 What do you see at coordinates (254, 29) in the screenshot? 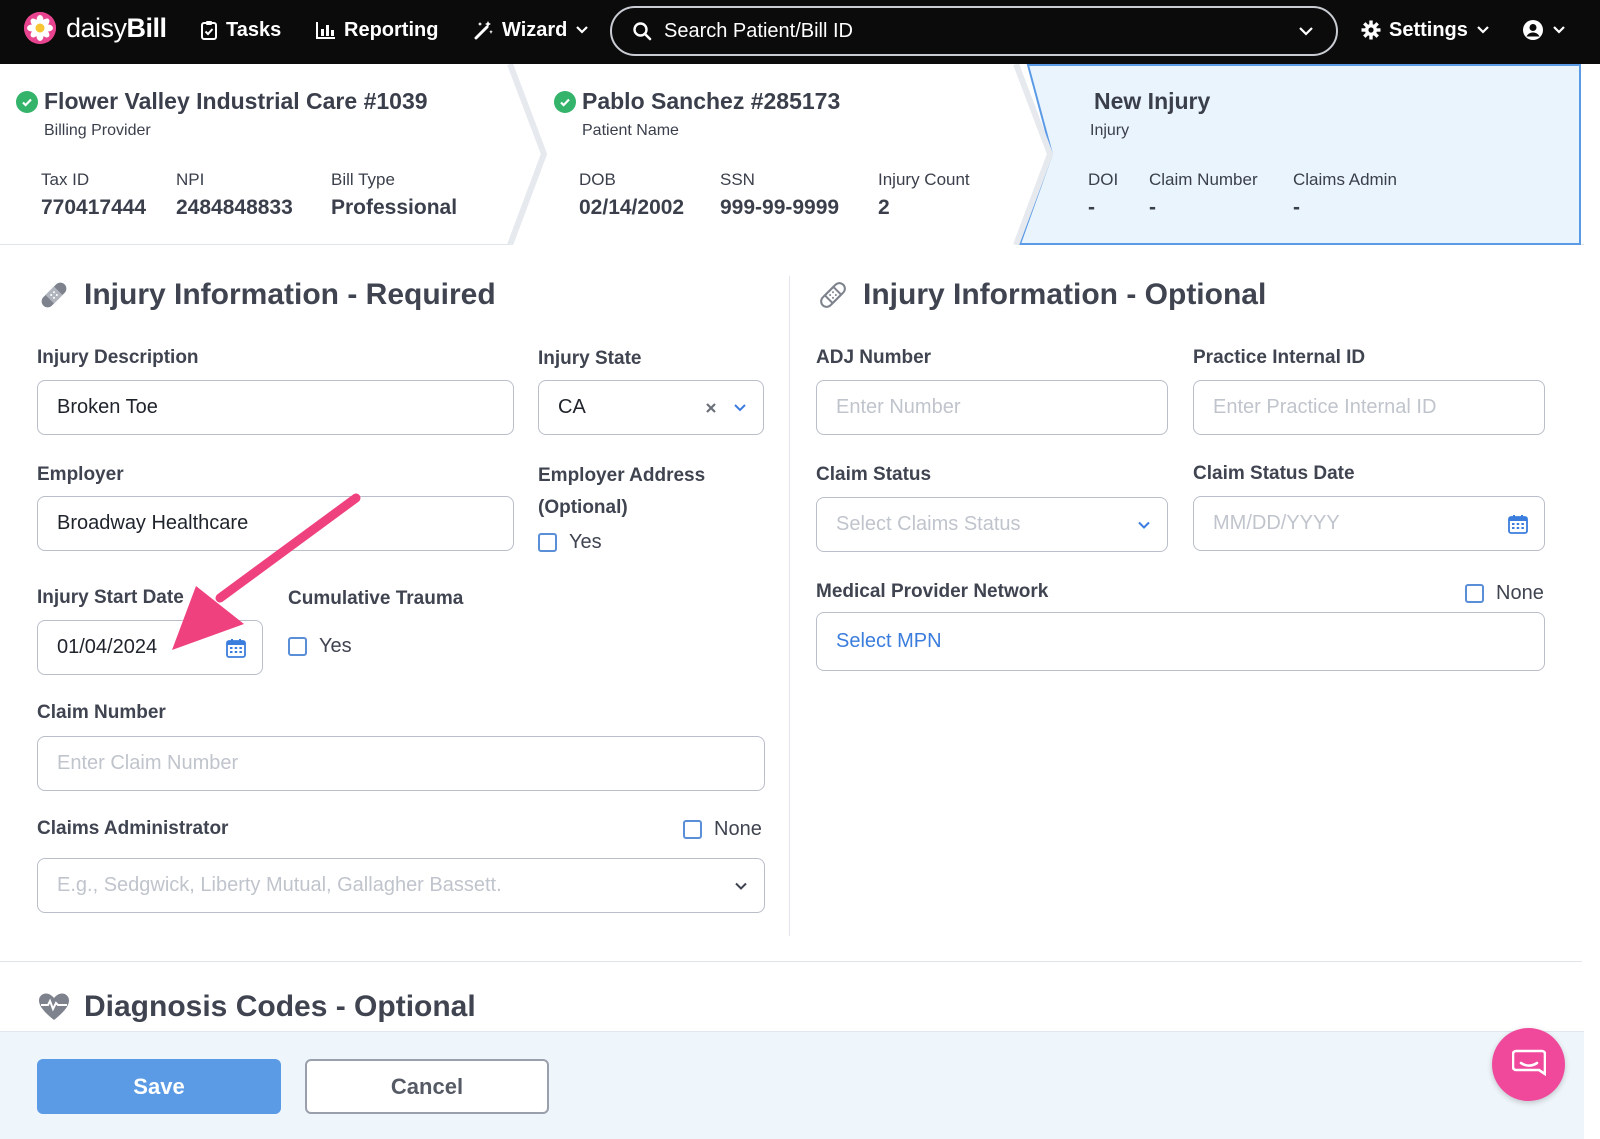
I see `nav-tasks-label: Tasks` at bounding box center [254, 29].